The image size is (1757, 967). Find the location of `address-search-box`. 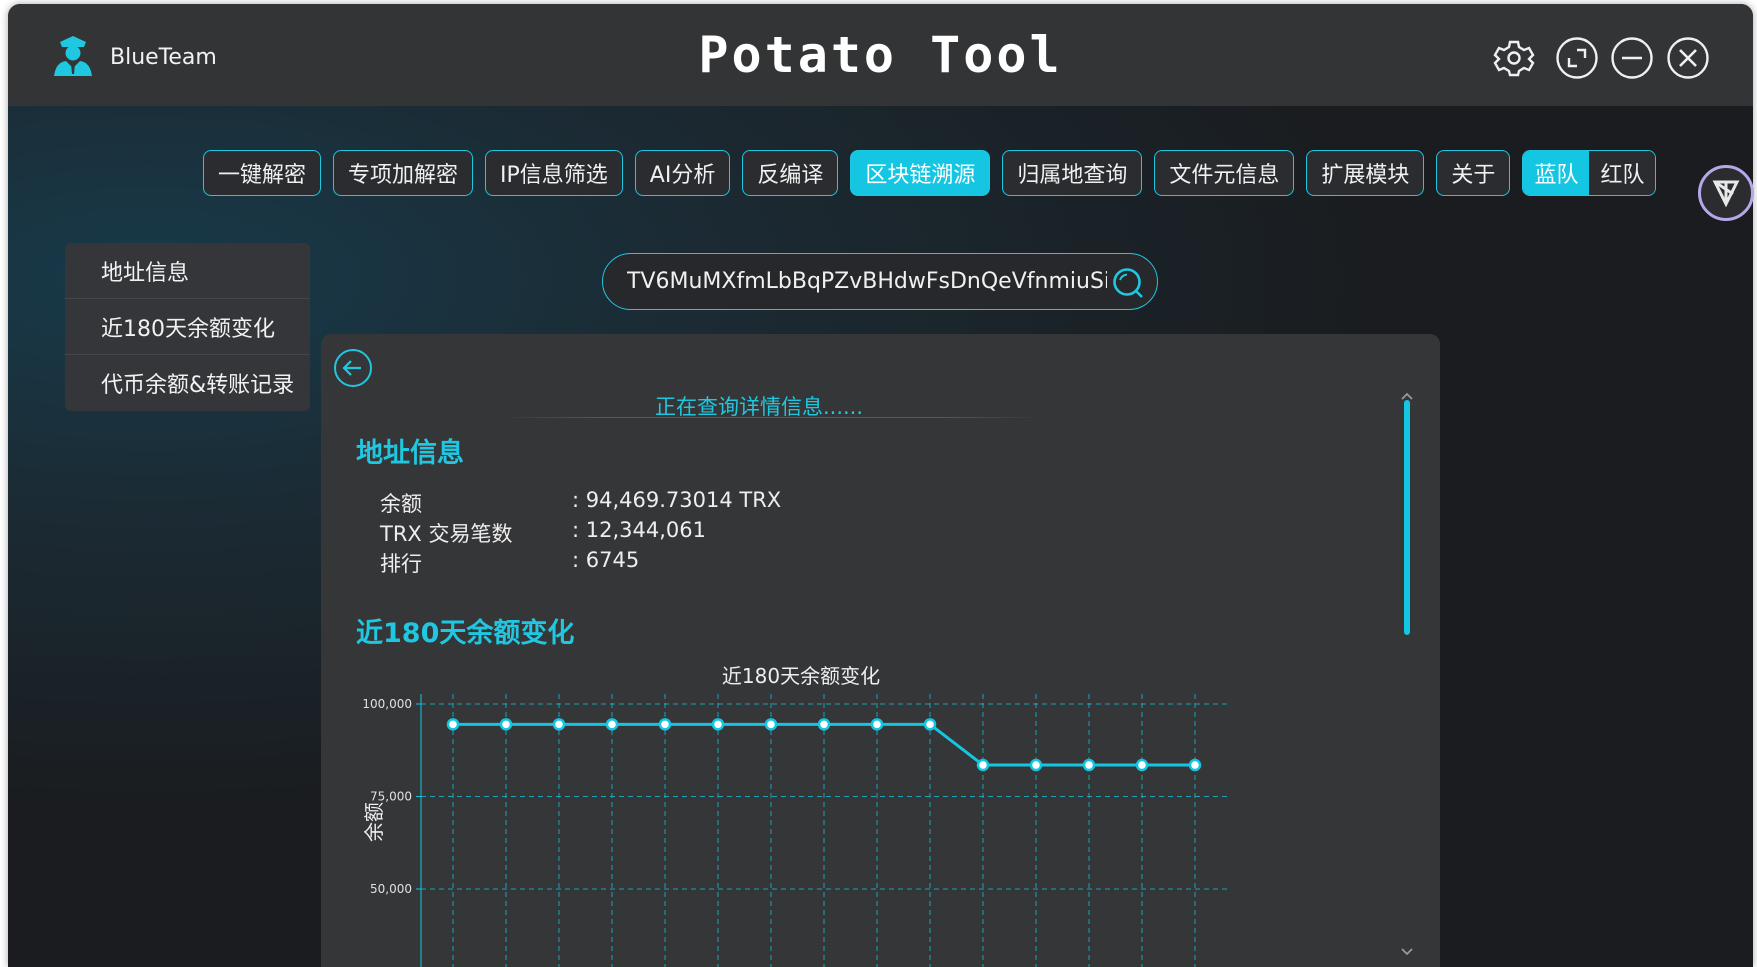

address-search-box is located at coordinates (880, 281).